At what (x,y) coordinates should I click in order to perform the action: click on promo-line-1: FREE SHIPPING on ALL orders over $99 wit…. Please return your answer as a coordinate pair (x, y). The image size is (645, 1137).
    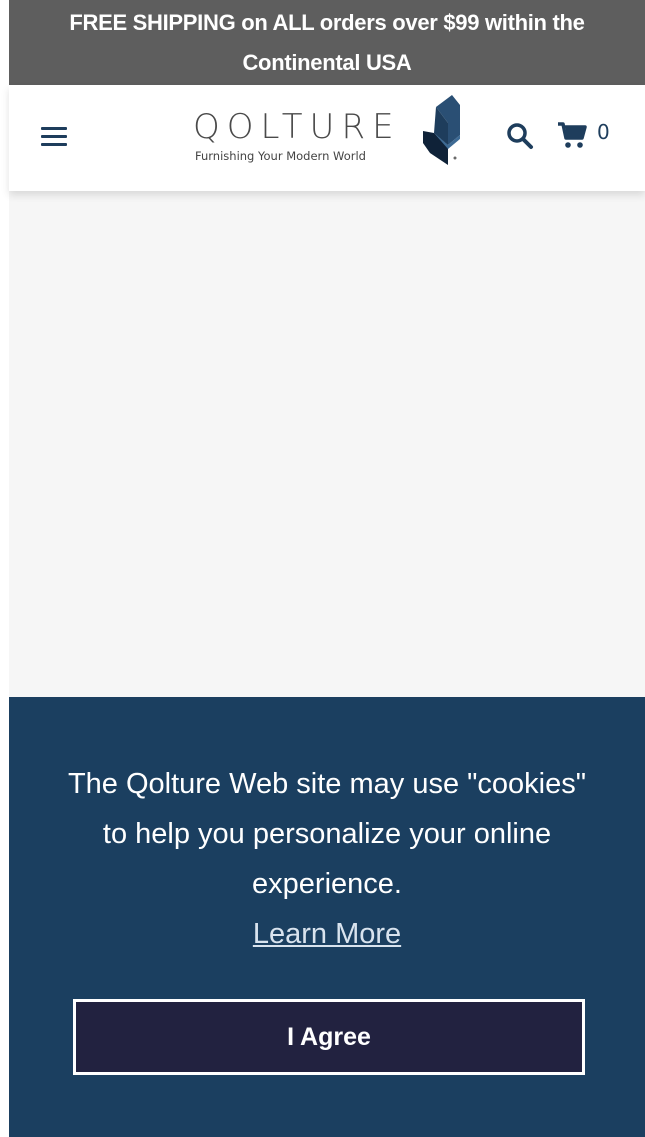
    Looking at the image, I should click on (327, 22).